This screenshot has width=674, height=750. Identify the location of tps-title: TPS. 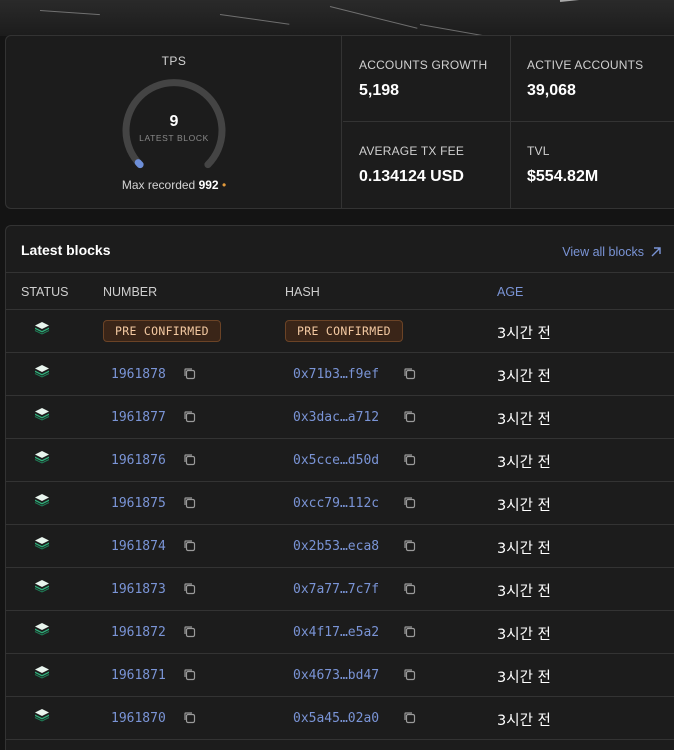
(174, 61).